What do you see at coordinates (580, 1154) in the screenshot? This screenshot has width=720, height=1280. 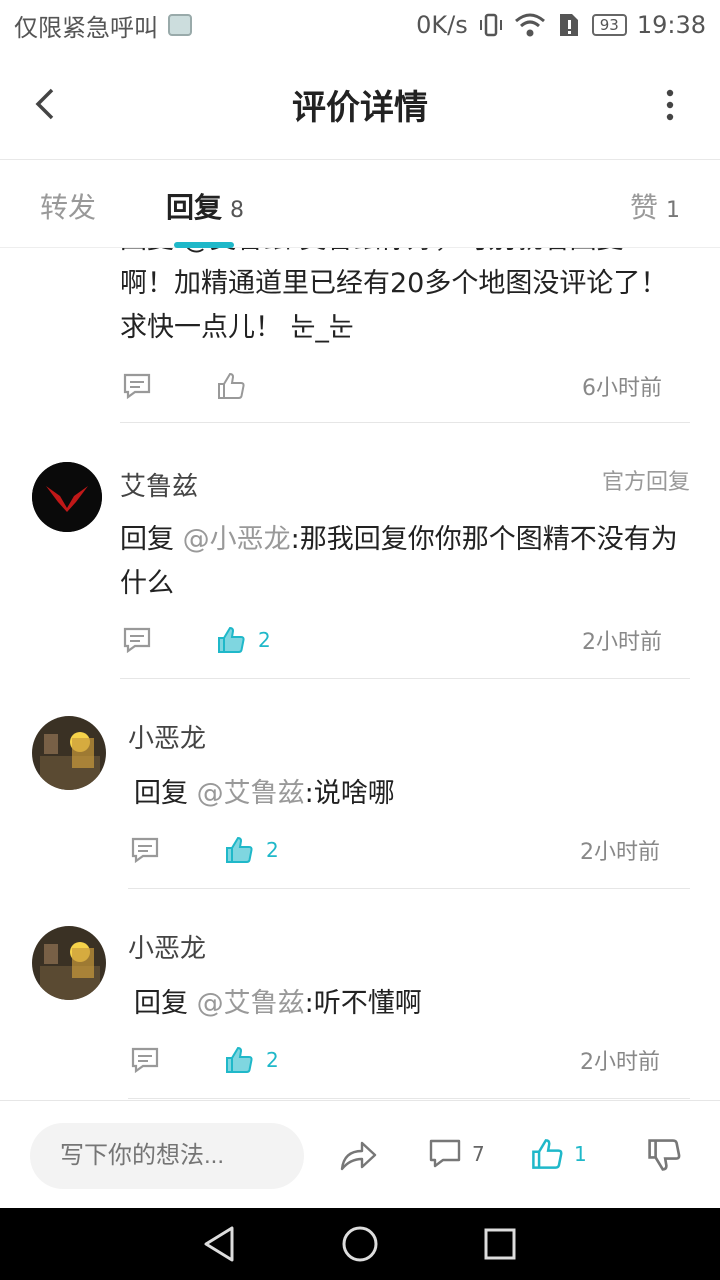 I see `like-count: 1` at bounding box center [580, 1154].